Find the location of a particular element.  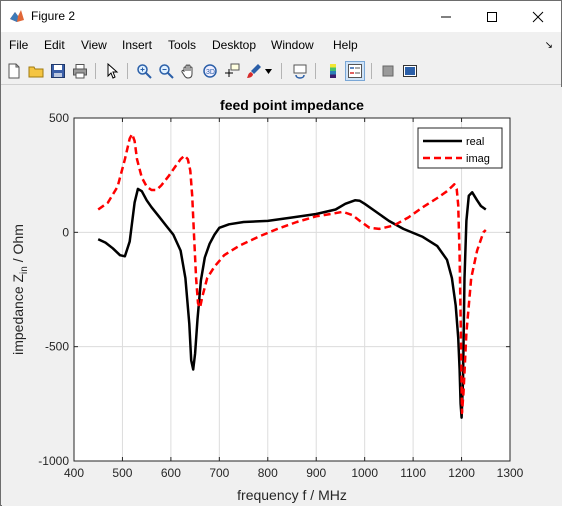

print-icon is located at coordinates (80, 71).